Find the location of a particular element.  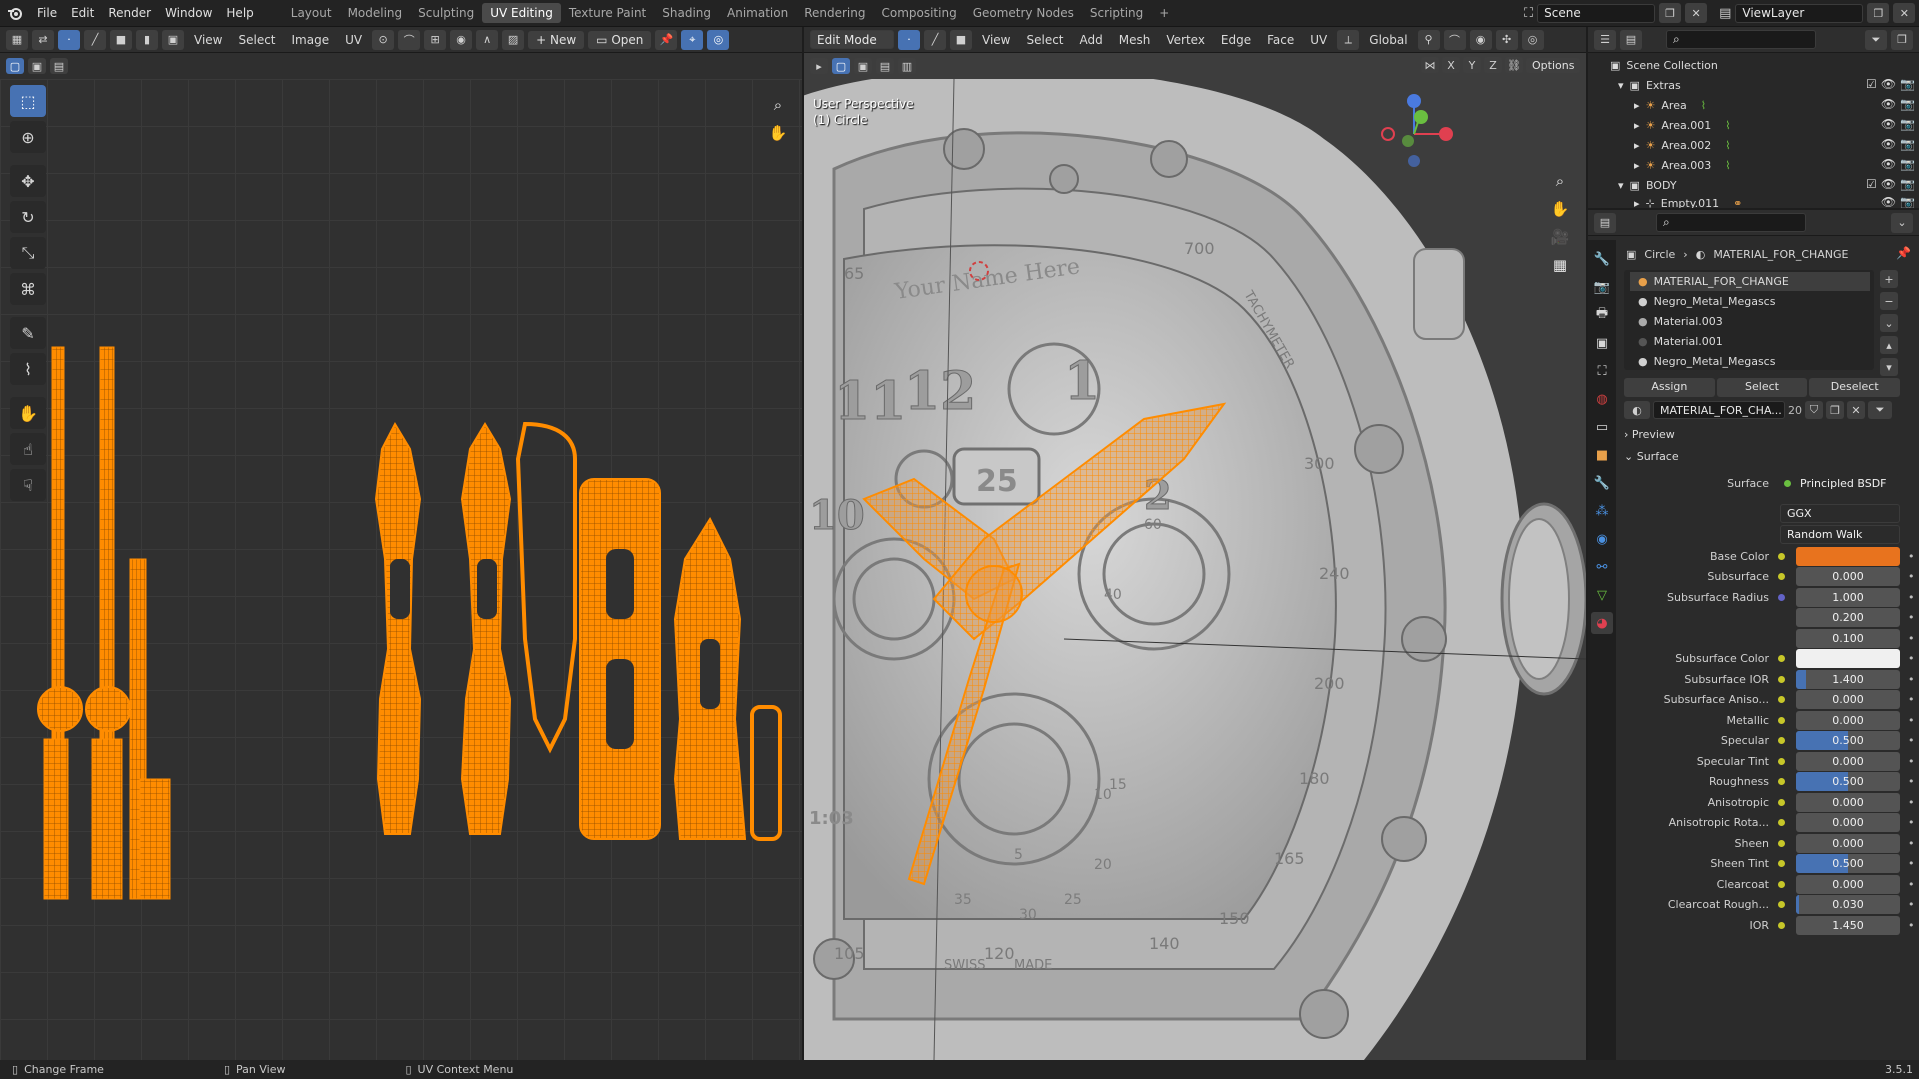

browse-material-icon: ◐ is located at coordinates (1637, 410).